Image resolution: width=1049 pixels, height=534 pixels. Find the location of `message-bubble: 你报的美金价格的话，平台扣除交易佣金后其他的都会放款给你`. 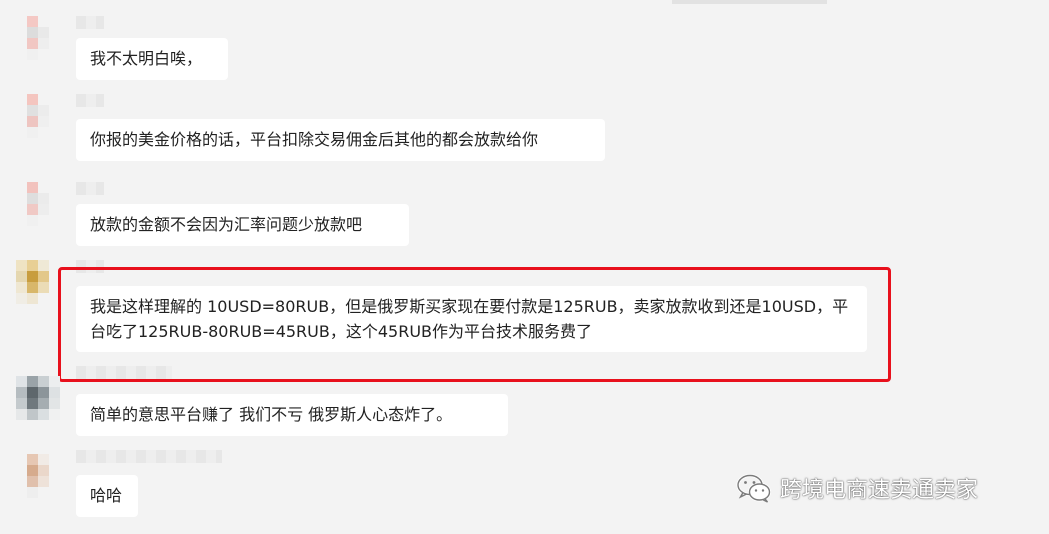

message-bubble: 你报的美金价格的话，平台扣除交易佣金后其他的都会放款给你 is located at coordinates (340, 140).